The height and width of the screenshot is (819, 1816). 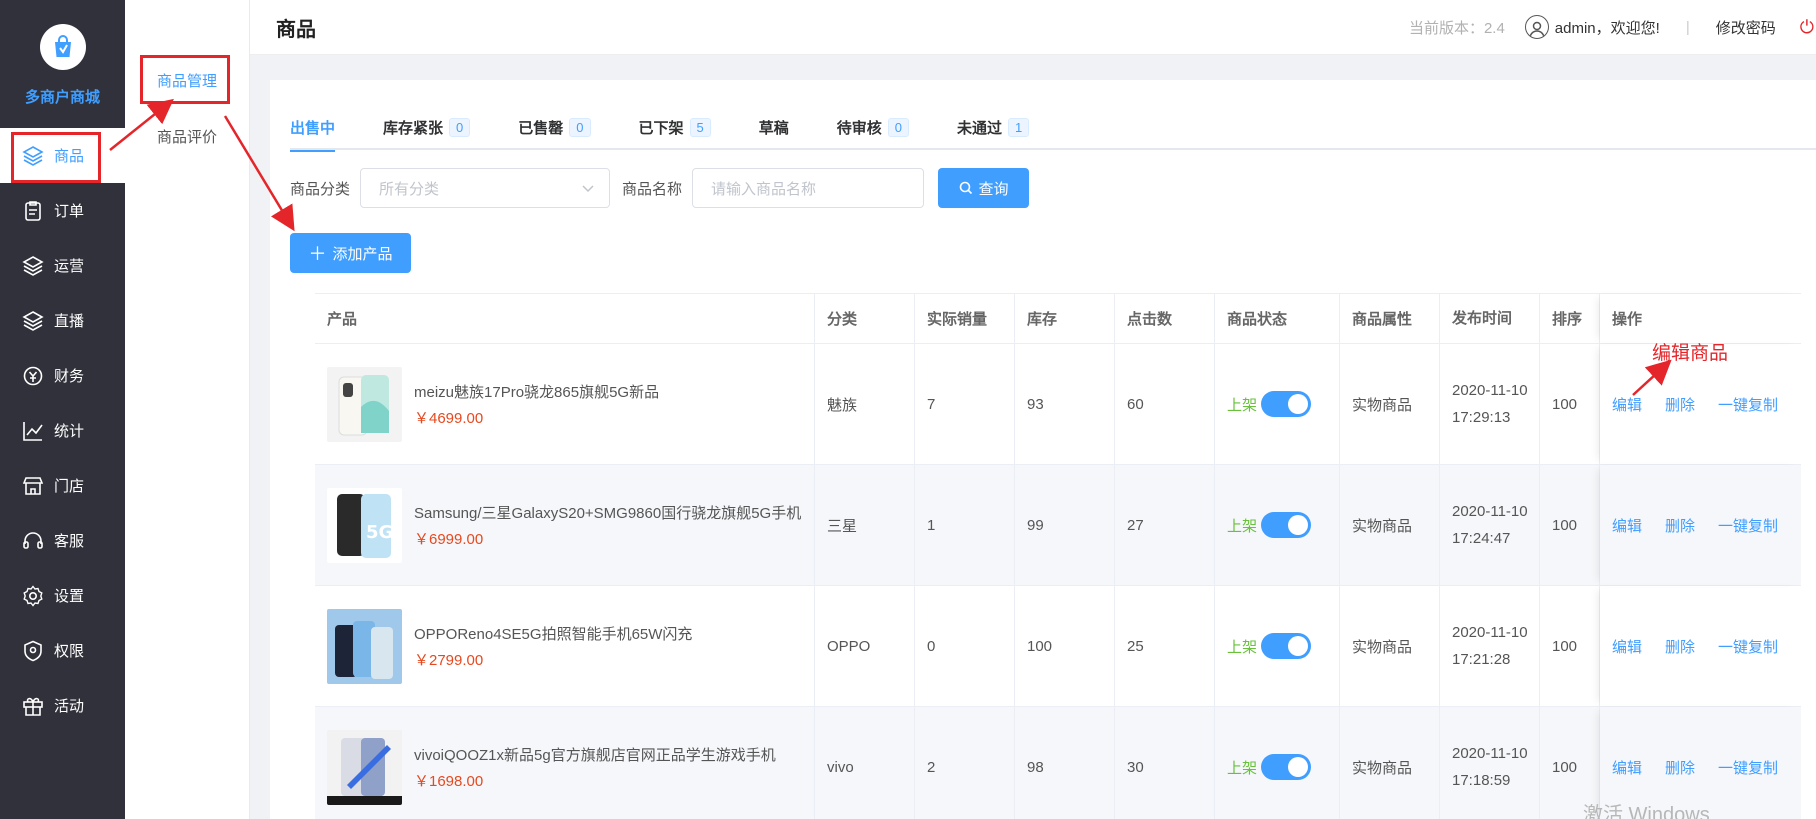 I want to click on page-title: 商品, so click(x=296, y=29).